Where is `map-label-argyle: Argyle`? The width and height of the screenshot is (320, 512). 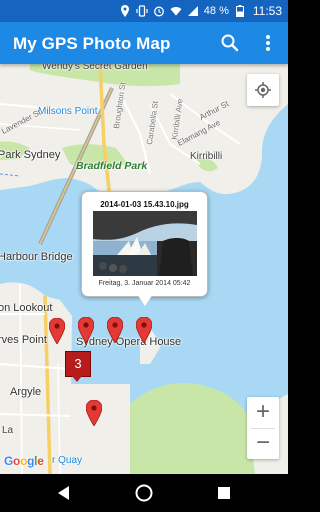
map-label-argyle: Argyle is located at coordinates (26, 392).